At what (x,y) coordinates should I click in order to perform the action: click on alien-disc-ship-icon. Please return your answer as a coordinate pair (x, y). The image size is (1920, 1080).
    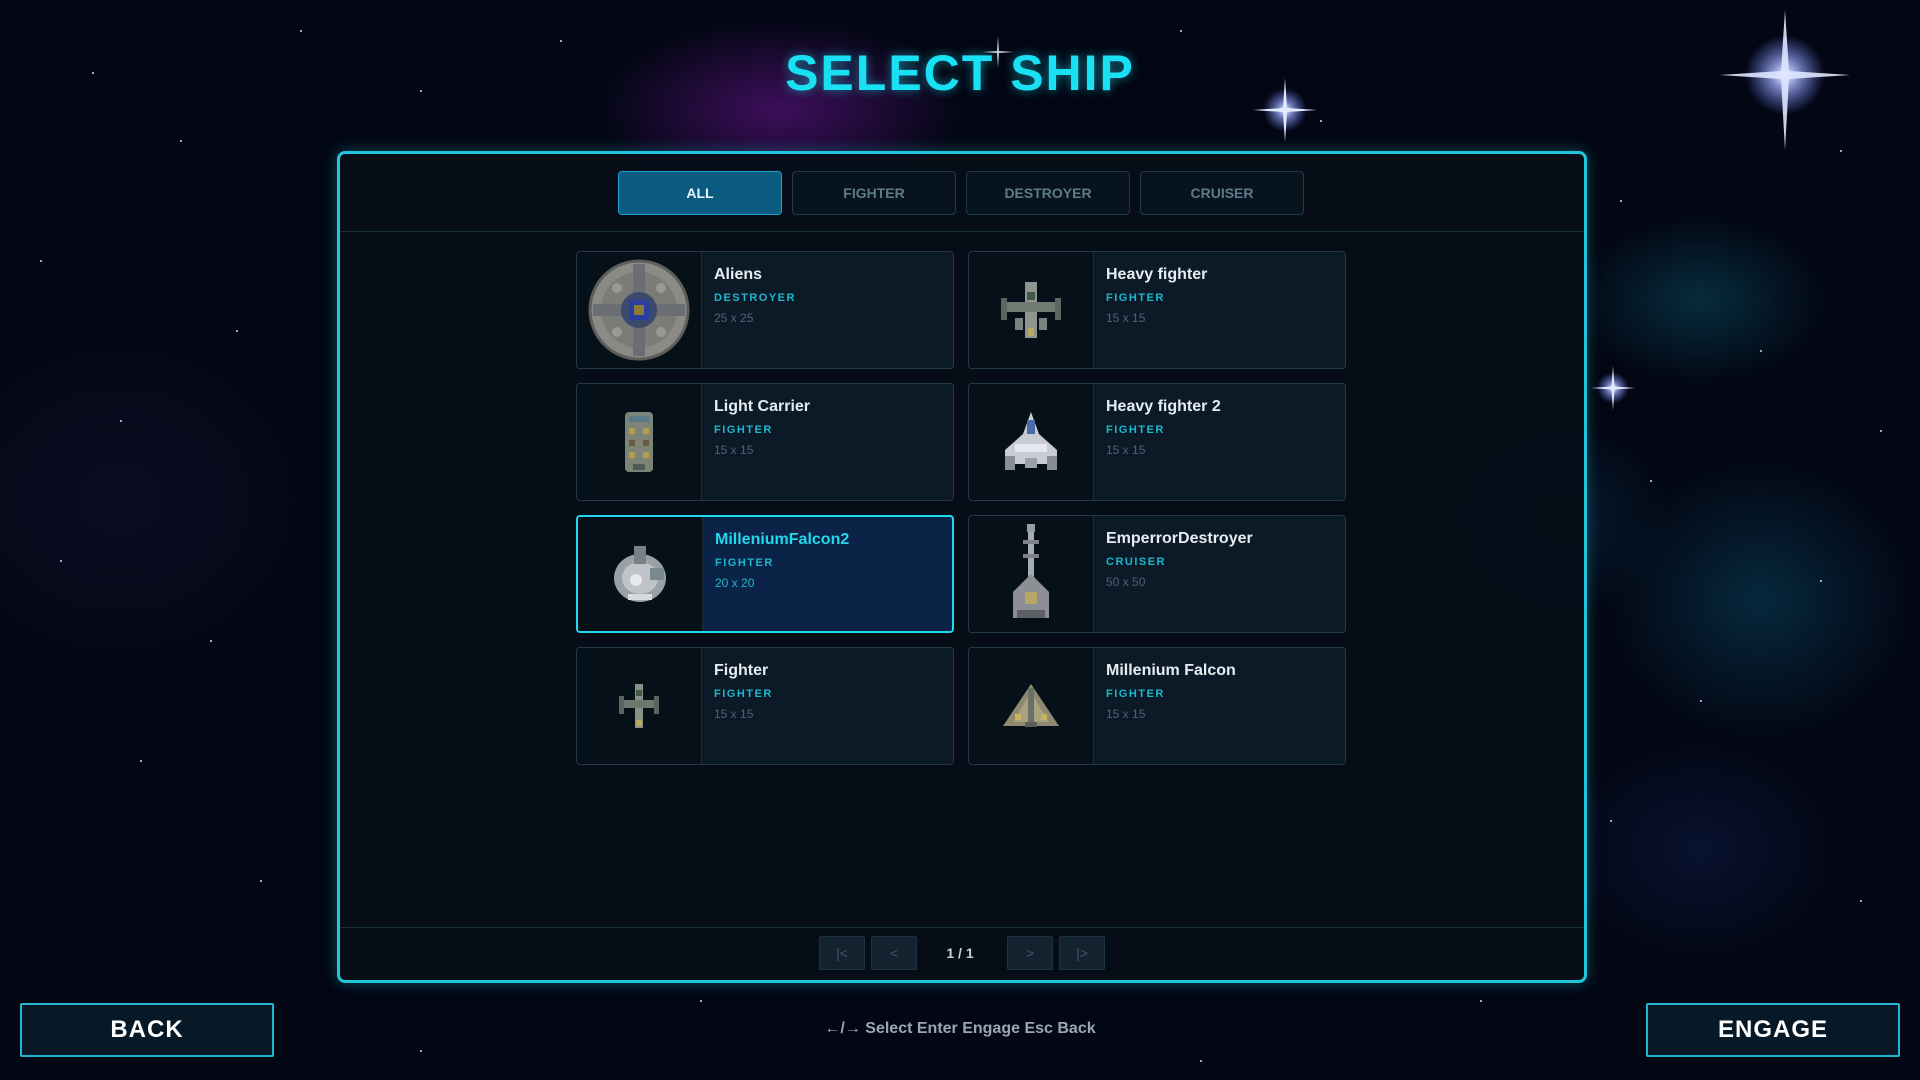
    Looking at the image, I should click on (639, 310).